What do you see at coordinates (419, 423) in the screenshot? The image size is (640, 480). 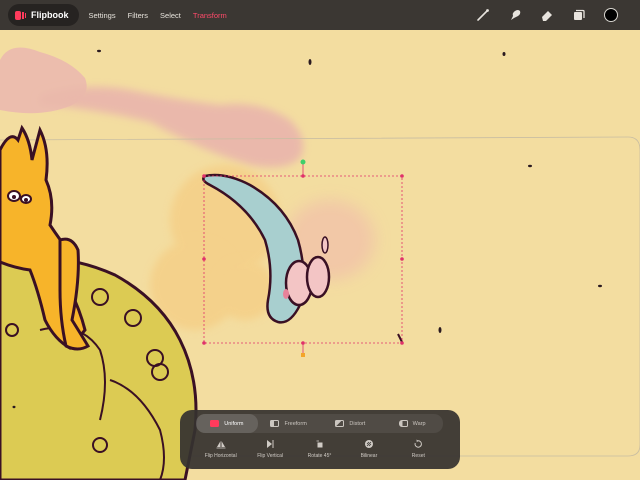 I see `mode-warp-label: Warp` at bounding box center [419, 423].